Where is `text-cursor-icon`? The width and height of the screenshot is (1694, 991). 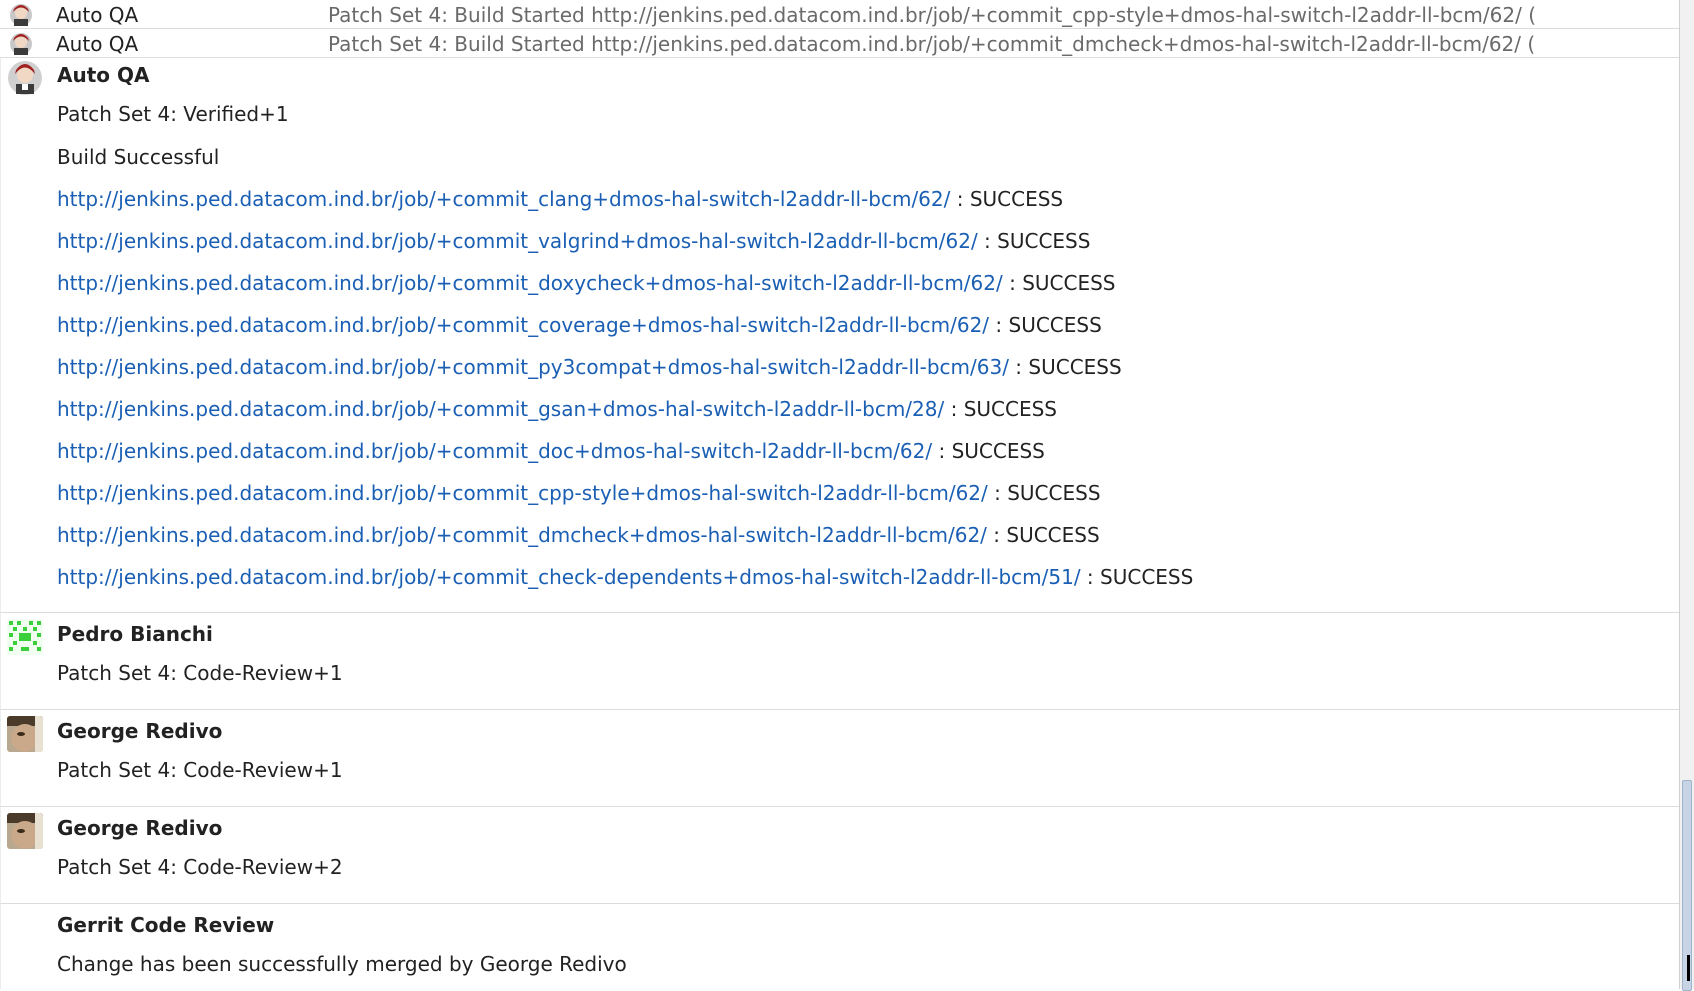 text-cursor-icon is located at coordinates (1688, 968).